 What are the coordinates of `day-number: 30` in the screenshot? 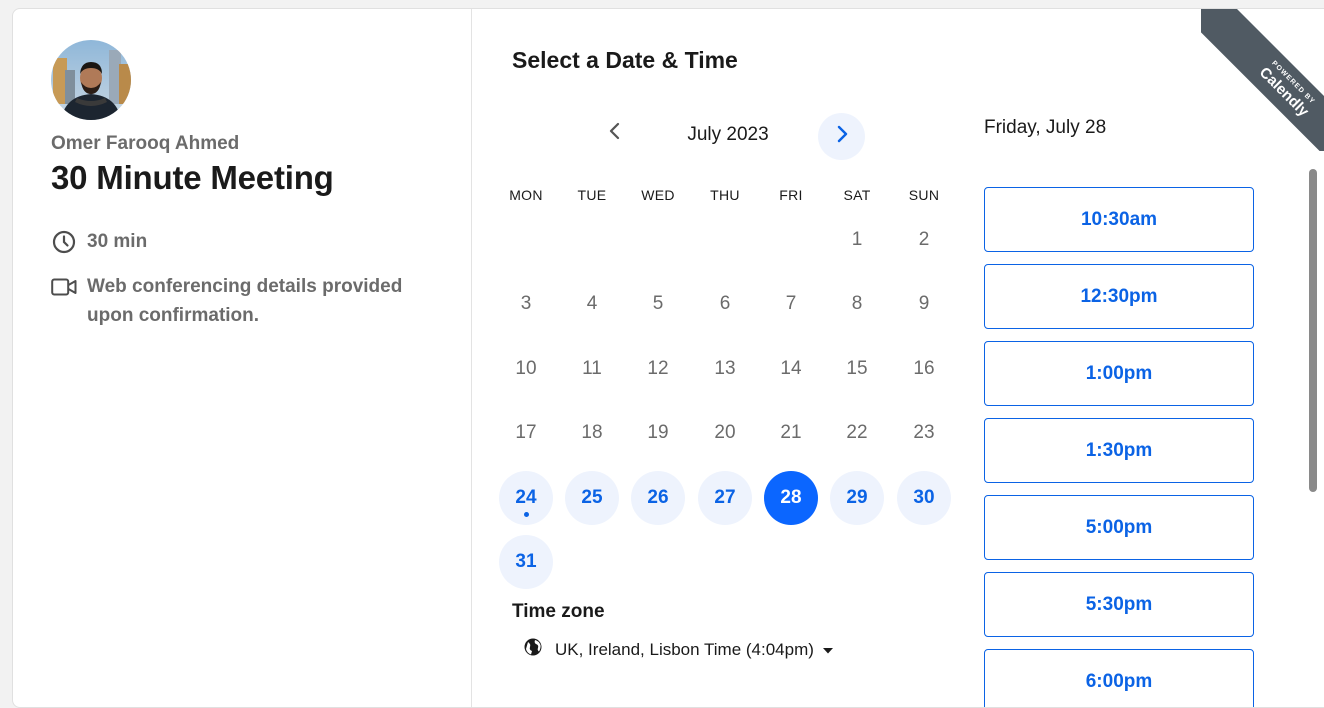 It's located at (924, 497).